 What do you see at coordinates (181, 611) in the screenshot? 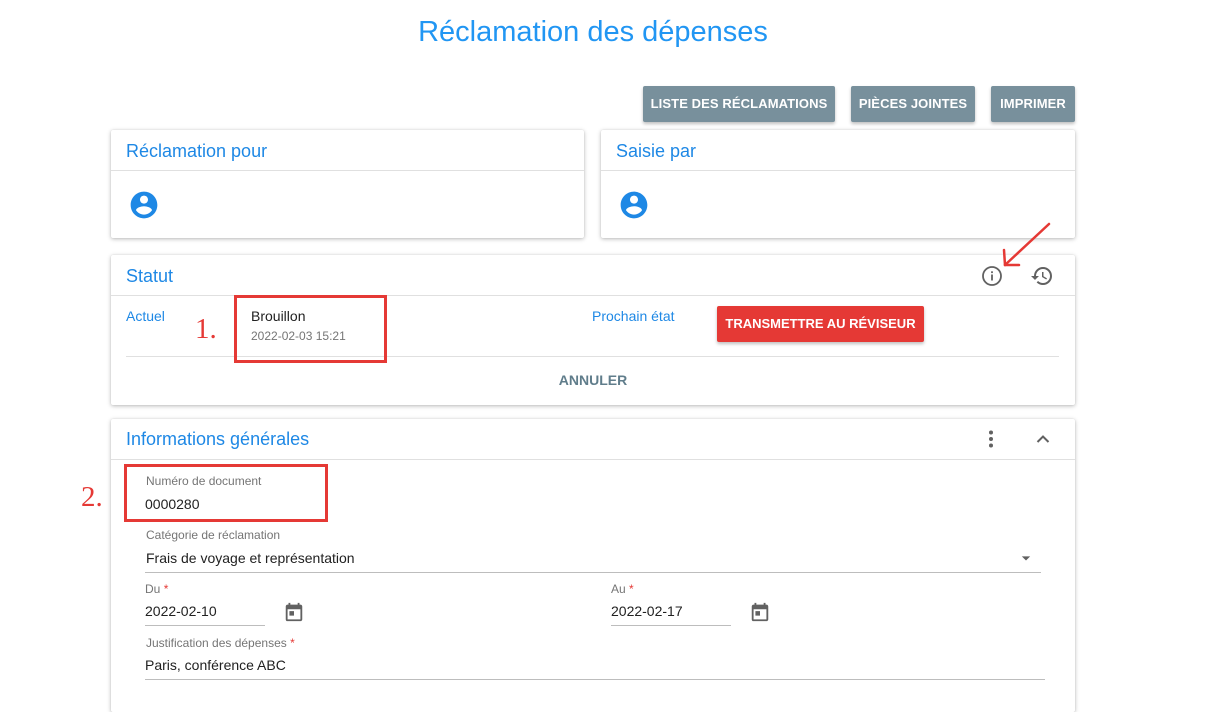
I see `from-date-input: 2022-02-10` at bounding box center [181, 611].